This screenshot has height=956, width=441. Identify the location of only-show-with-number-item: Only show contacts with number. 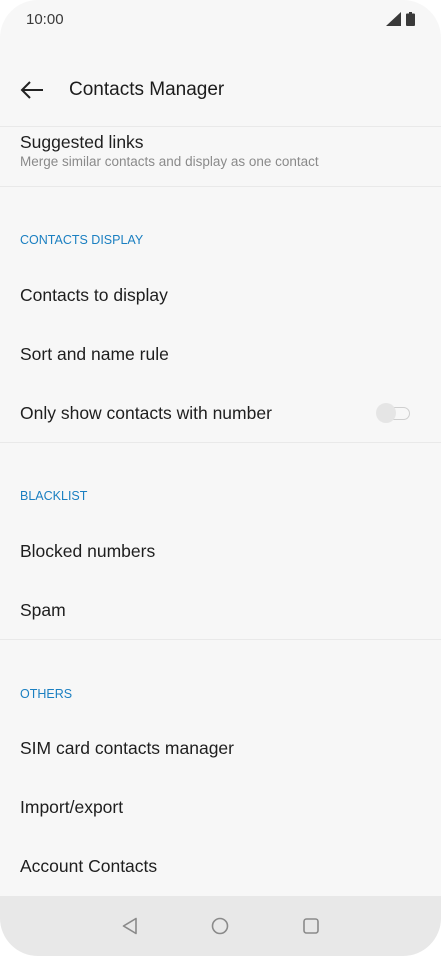
(220, 413).